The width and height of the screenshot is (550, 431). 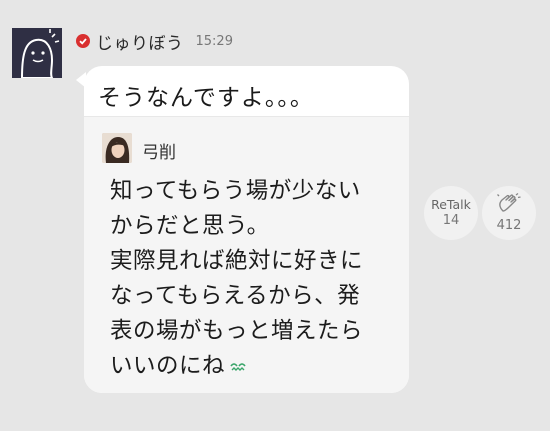 I want to click on quote-author-avatar, so click(x=117, y=148).